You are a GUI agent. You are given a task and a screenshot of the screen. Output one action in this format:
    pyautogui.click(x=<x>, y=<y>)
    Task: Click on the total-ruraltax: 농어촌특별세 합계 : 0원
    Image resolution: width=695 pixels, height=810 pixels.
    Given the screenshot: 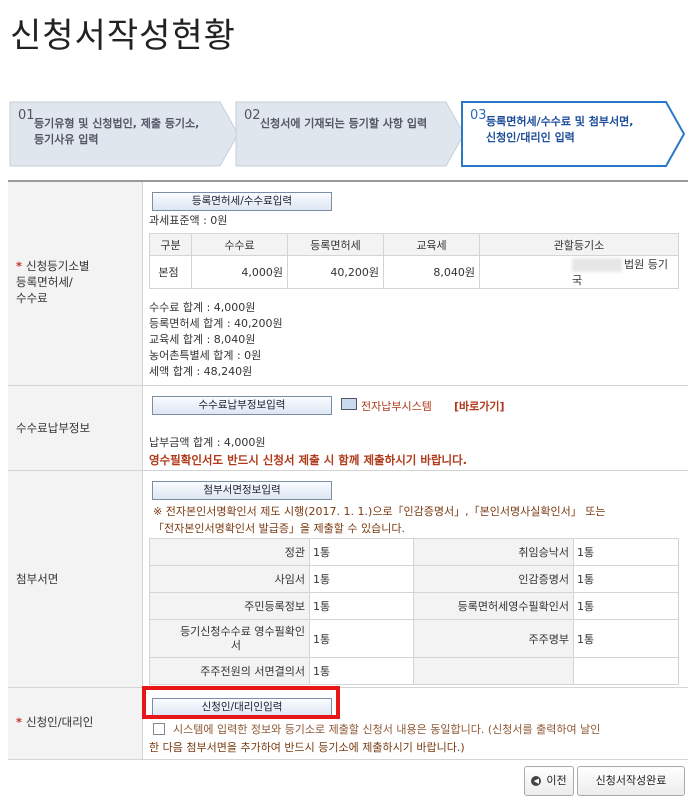 What is the action you would take?
    pyautogui.click(x=205, y=355)
    